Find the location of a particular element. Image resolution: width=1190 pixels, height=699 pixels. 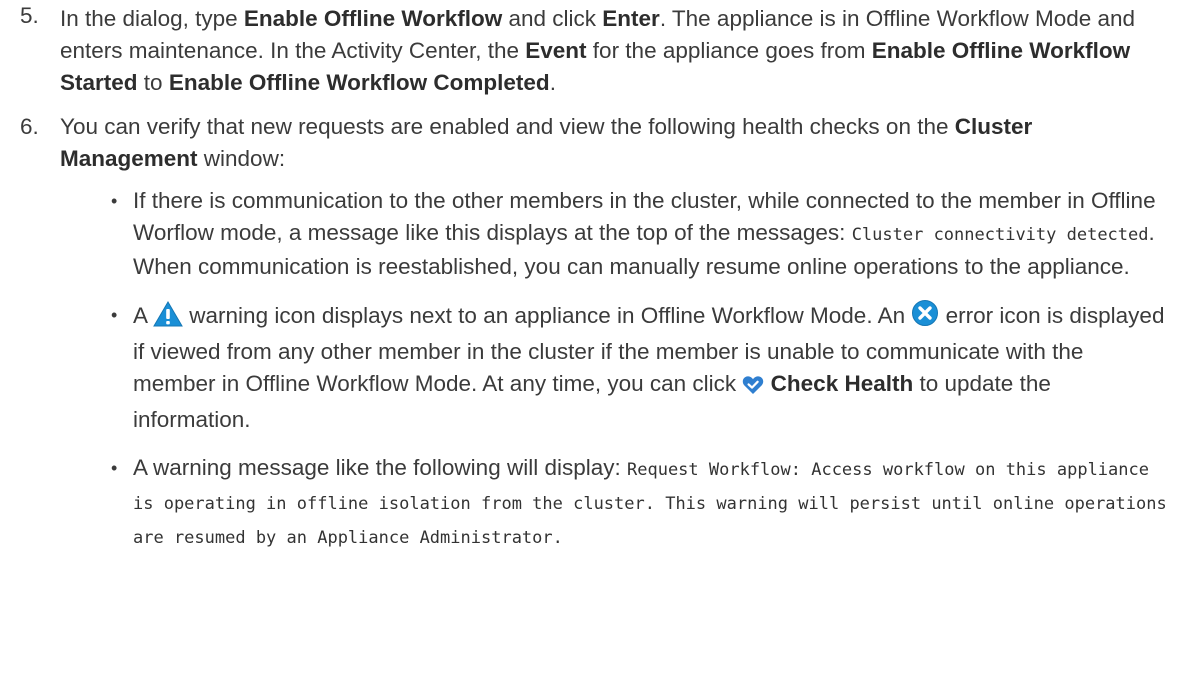

ui-term-enable-offline-workflow: Enable Offline Workflow is located at coordinates (373, 18).